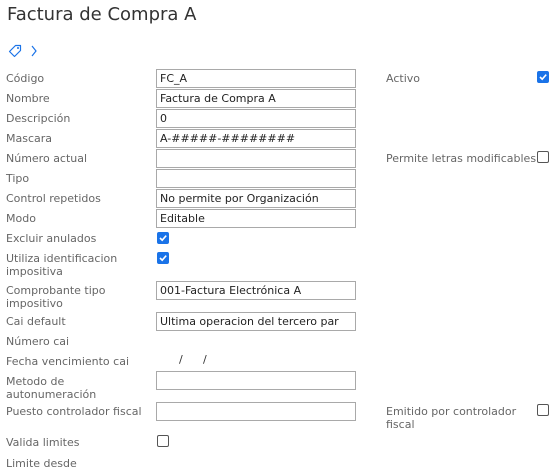 The width and height of the screenshot is (560, 471). Describe the element at coordinates (256, 218) in the screenshot. I see `modo-select: Editable` at that location.